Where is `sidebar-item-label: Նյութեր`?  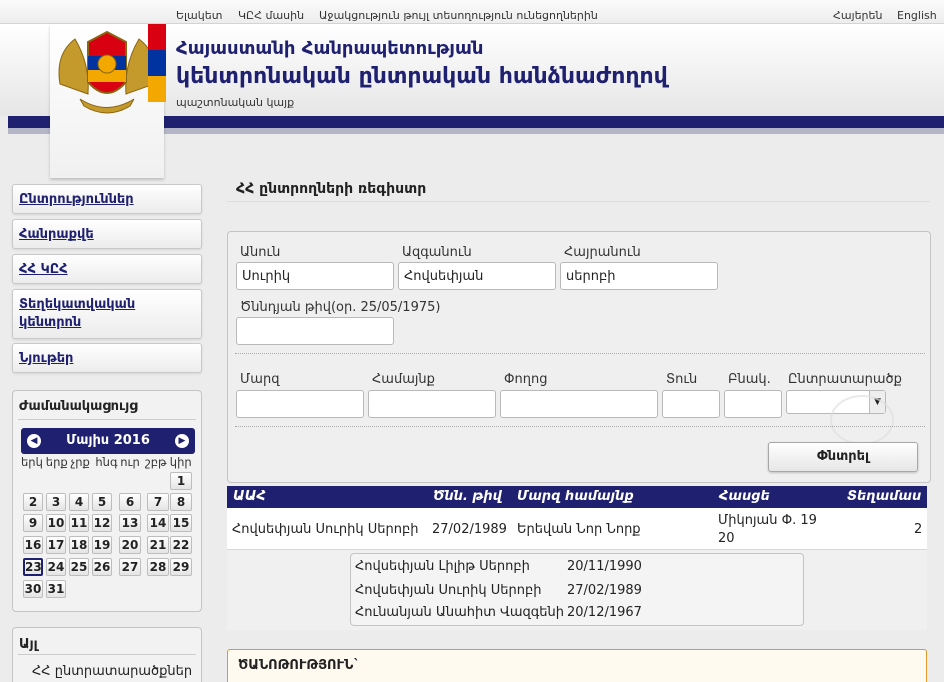
sidebar-item-label: Նյութեր is located at coordinates (46, 358).